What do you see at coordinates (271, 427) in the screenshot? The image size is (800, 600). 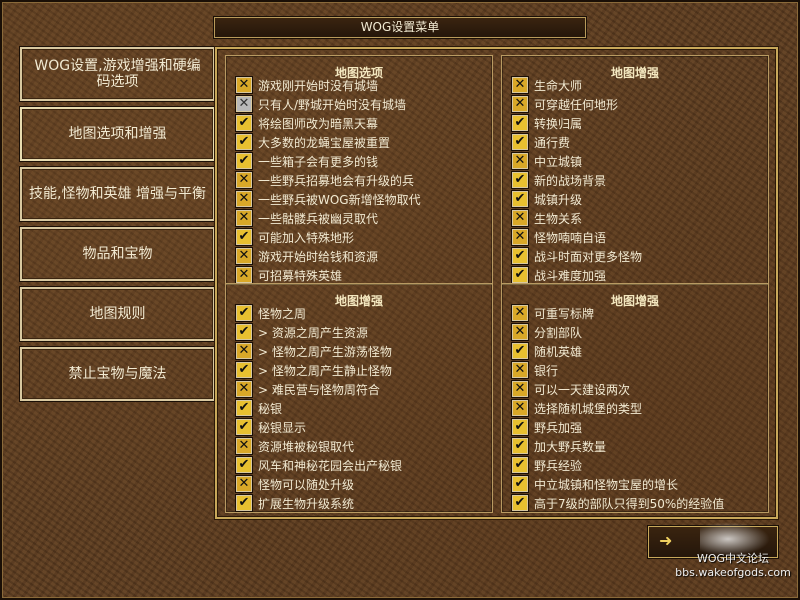 I see `option-row: ✔ 秘银显示` at bounding box center [271, 427].